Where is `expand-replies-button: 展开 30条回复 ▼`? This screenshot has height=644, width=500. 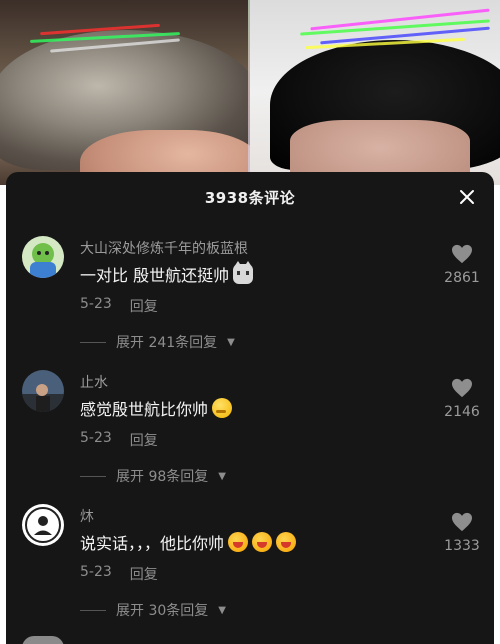
expand-replies-button: 展开 30条回复 ▼ is located at coordinates (153, 610).